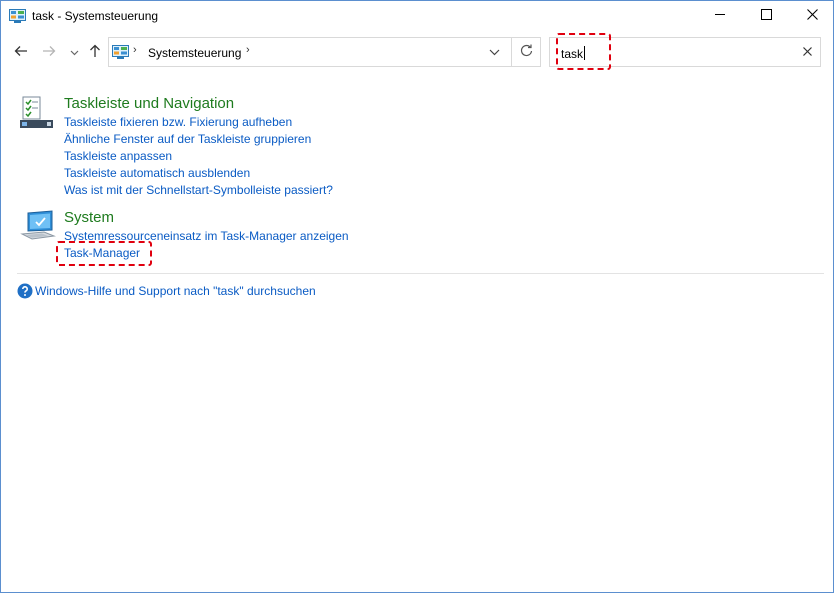 This screenshot has width=834, height=593. I want to click on minimize-button, so click(720, 16).